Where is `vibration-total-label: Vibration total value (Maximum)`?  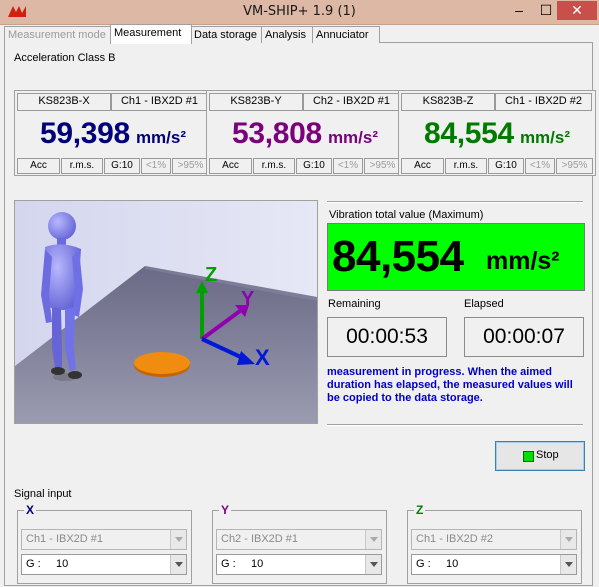 vibration-total-label: Vibration total value (Maximum) is located at coordinates (406, 215).